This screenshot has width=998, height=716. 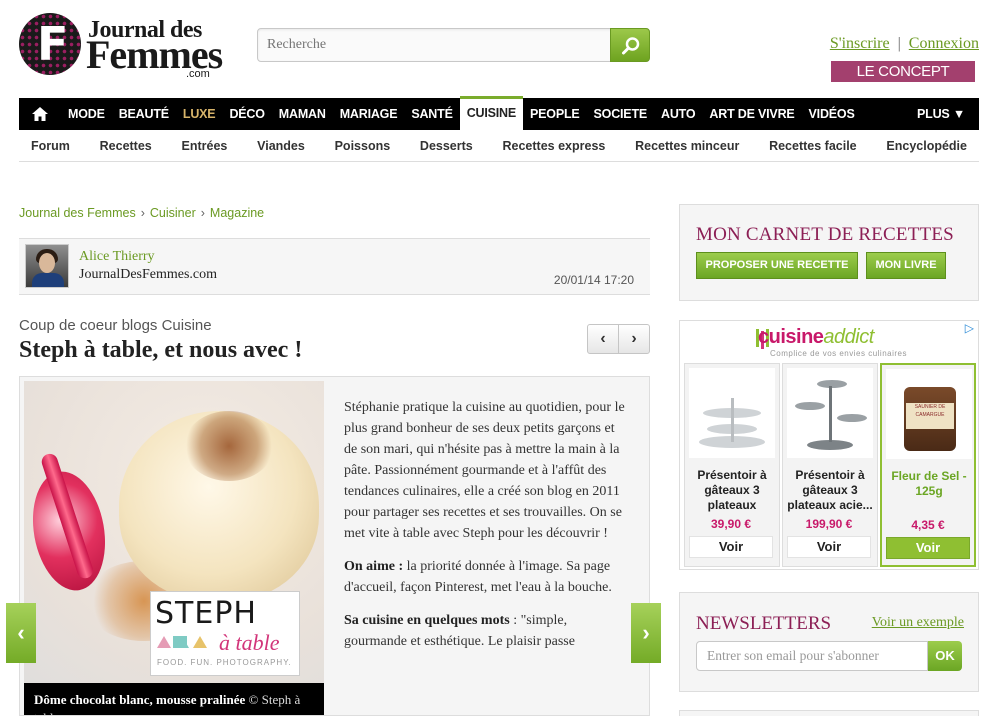 What do you see at coordinates (224, 662) in the screenshot?
I see `badge-tagline: FOOD. FUN. PHOTOGRAPHY.` at bounding box center [224, 662].